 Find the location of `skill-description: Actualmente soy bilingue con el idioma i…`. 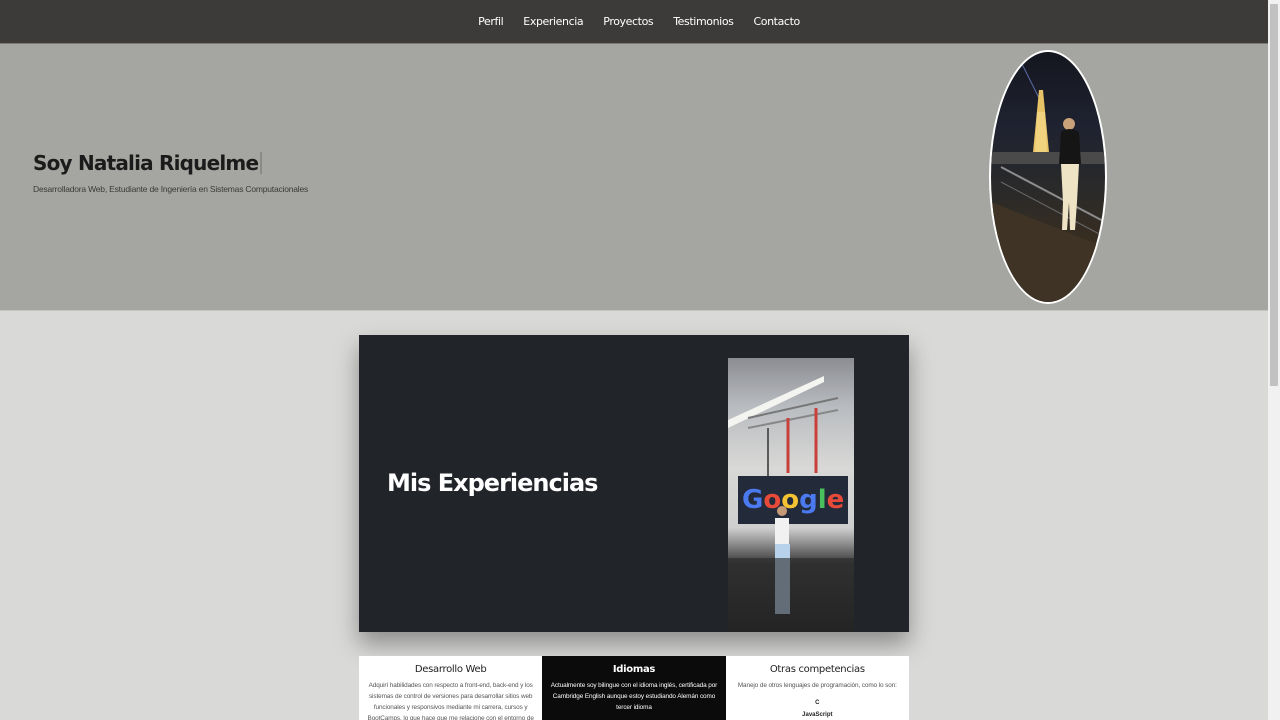

skill-description: Actualmente soy bilingue con el idioma i… is located at coordinates (634, 696).